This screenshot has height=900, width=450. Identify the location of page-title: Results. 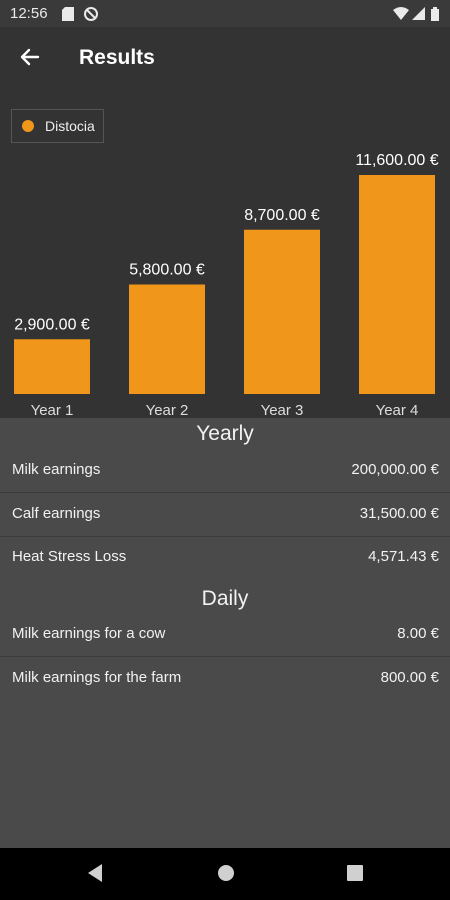
(117, 57).